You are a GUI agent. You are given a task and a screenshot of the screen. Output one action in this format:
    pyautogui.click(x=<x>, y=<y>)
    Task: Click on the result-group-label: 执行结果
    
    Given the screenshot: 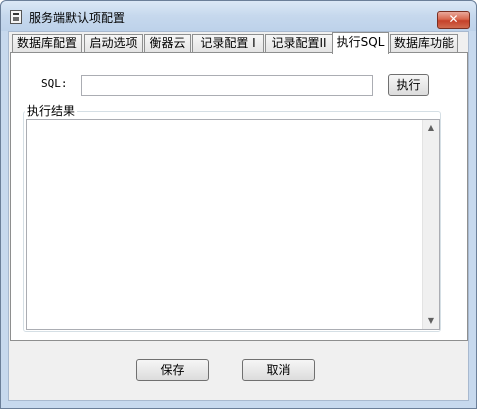 What is the action you would take?
    pyautogui.click(x=51, y=110)
    